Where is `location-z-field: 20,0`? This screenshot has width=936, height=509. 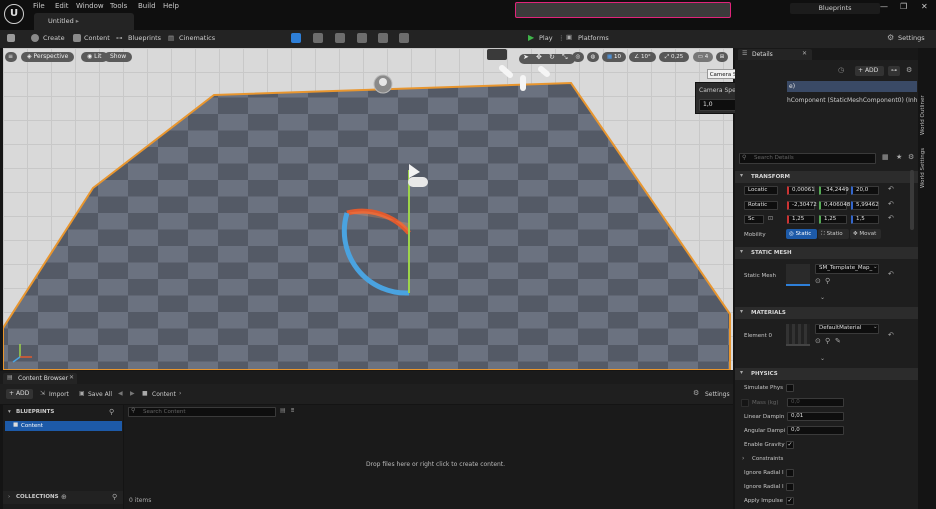
location-z-field: 20,0 is located at coordinates (865, 190).